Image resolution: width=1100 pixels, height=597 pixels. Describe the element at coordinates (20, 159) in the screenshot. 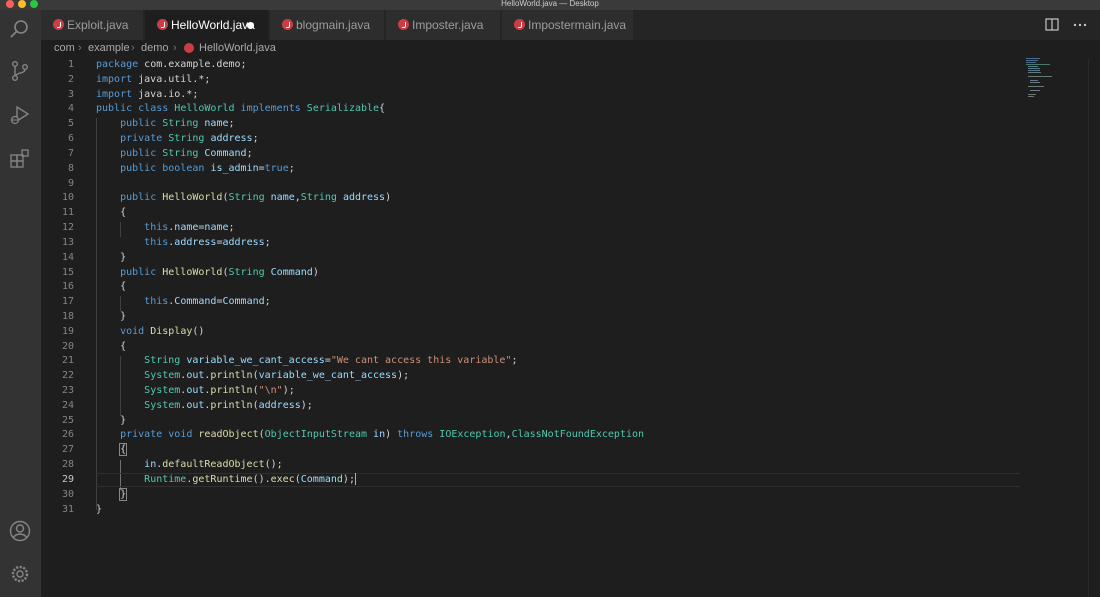

I see `extensions-icon` at that location.